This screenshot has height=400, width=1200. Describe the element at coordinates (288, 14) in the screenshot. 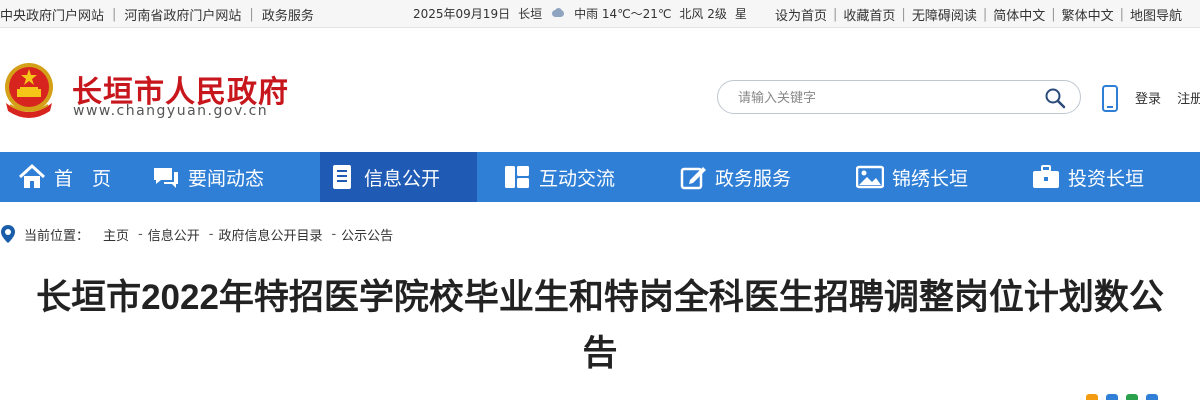

I see `link-government-services: 政务服务` at that location.